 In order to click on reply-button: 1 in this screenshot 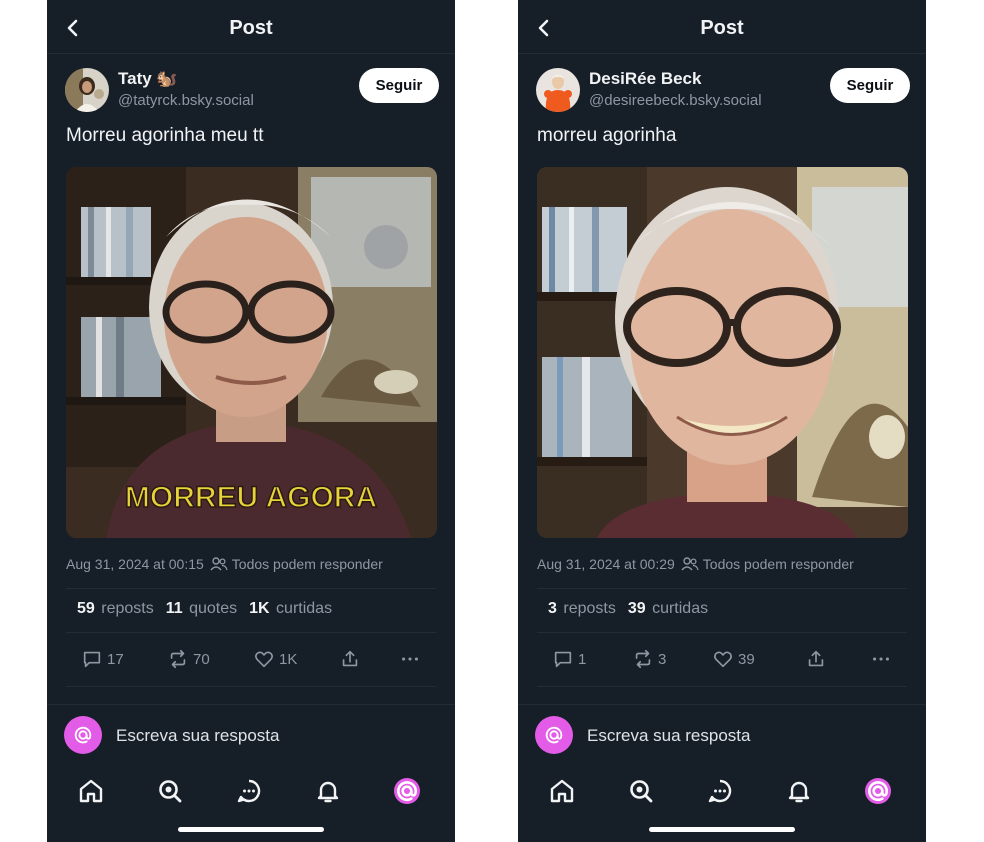, I will do `click(569, 659)`.